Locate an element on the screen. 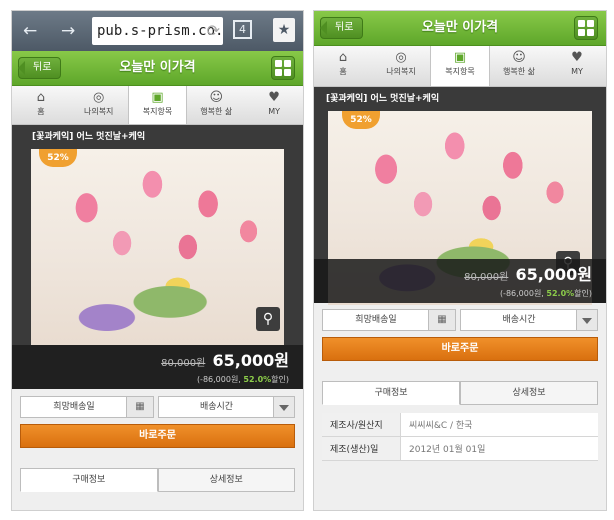 Image resolution: width=614 pixels, height=520 pixels. row-label: 제조(생산)일 is located at coordinates (361, 448).